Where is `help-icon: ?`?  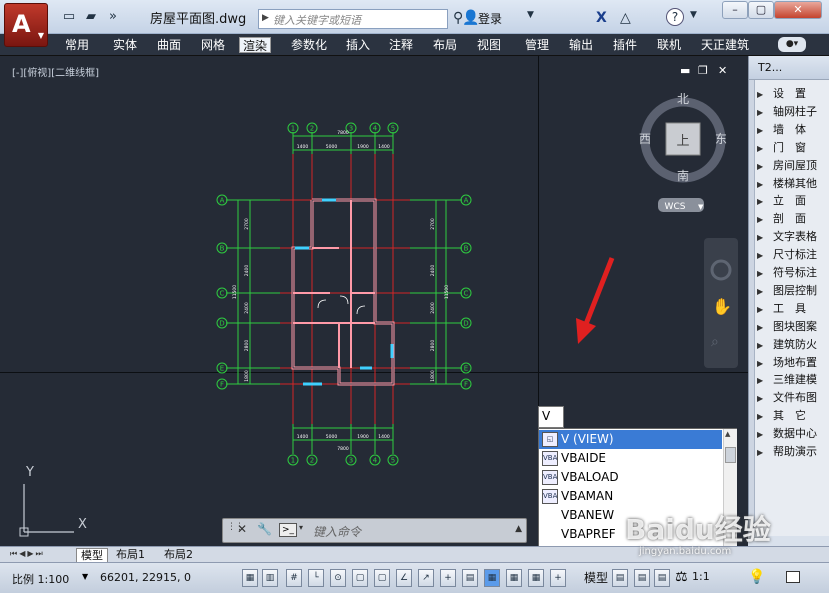
help-icon: ? is located at coordinates (675, 17).